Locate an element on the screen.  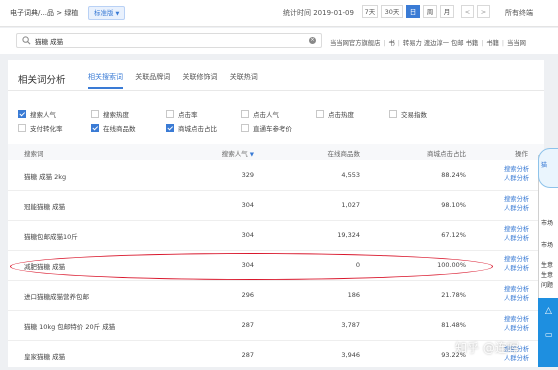
metric-option: 在线商品数 is located at coordinates (113, 128).